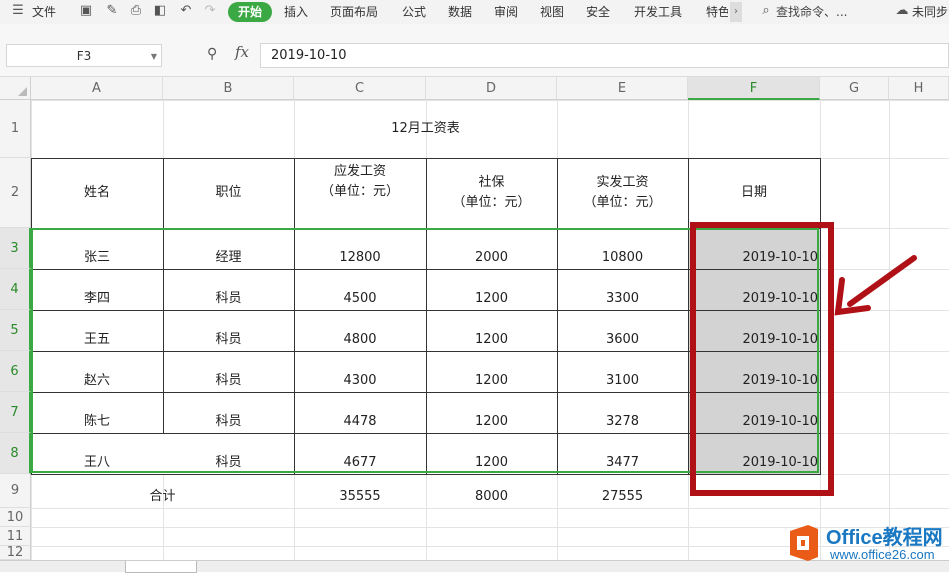  I want to click on total-insurance: 8000, so click(491, 491).